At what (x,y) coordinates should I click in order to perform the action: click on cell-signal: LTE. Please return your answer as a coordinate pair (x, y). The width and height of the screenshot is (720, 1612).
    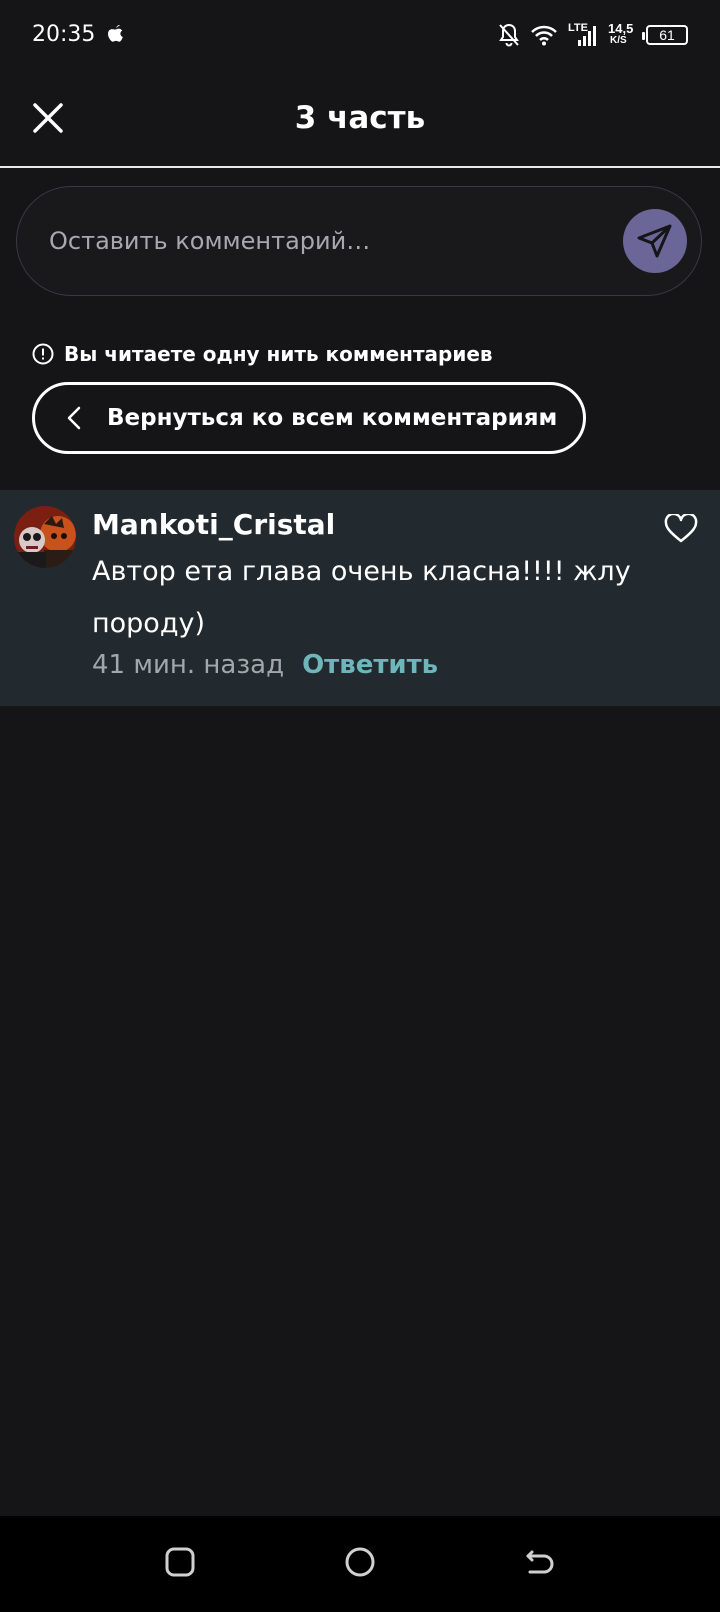
    Looking at the image, I should click on (582, 35).